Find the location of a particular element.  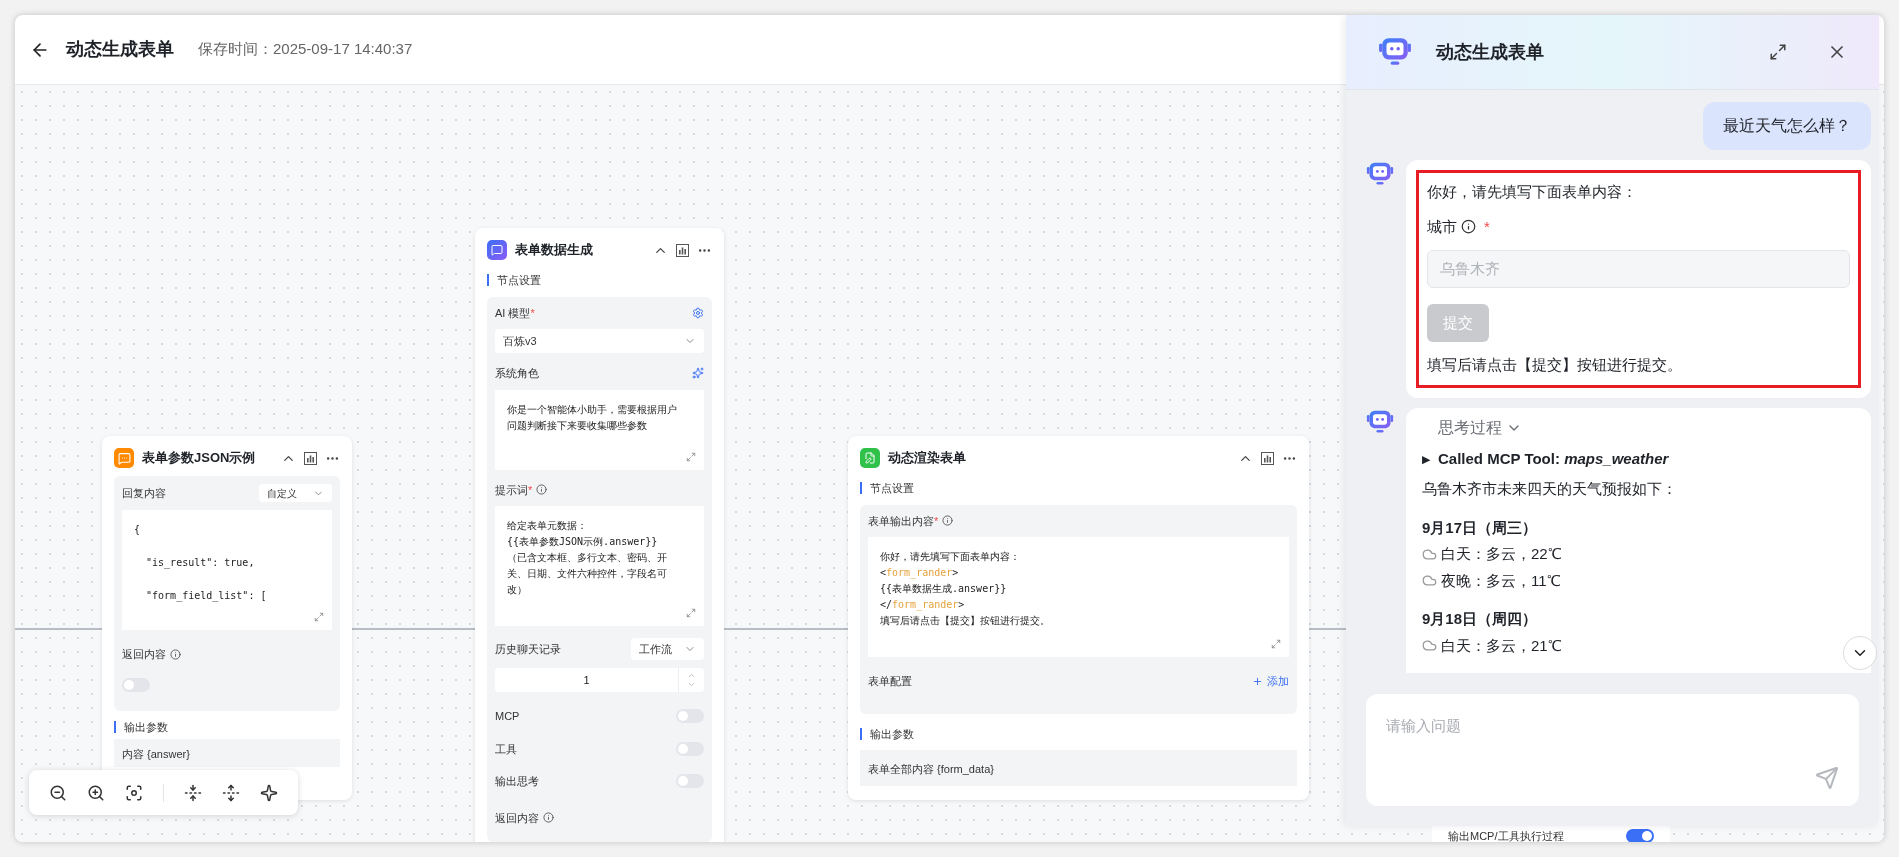

prompt-line: （已含文本框、多行文本、密码、开关、日期、文件六种控件，字段名可改） is located at coordinates (587, 574).